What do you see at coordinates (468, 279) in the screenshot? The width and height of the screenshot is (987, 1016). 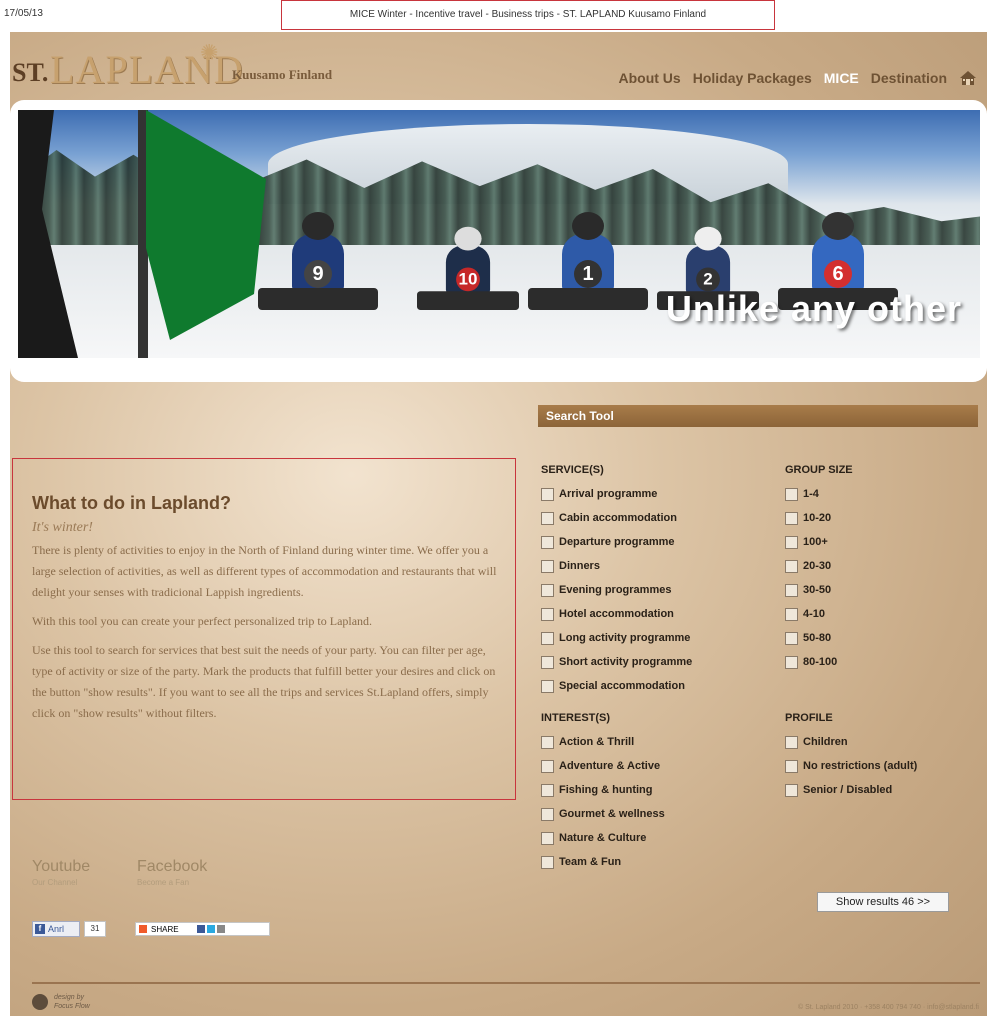 I see `kart-number: 10` at bounding box center [468, 279].